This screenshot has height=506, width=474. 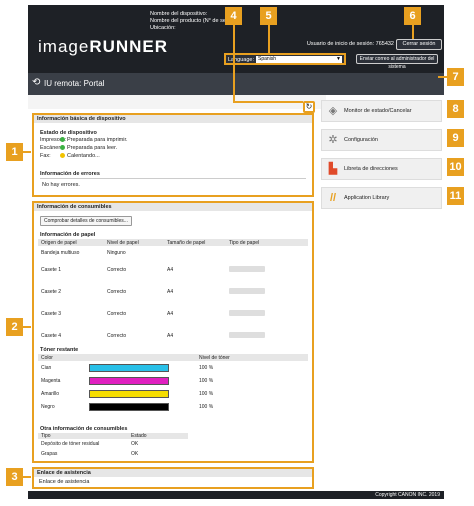 What do you see at coordinates (68, 133) in the screenshot?
I see `status-heading: Estado de dispositivo` at bounding box center [68, 133].